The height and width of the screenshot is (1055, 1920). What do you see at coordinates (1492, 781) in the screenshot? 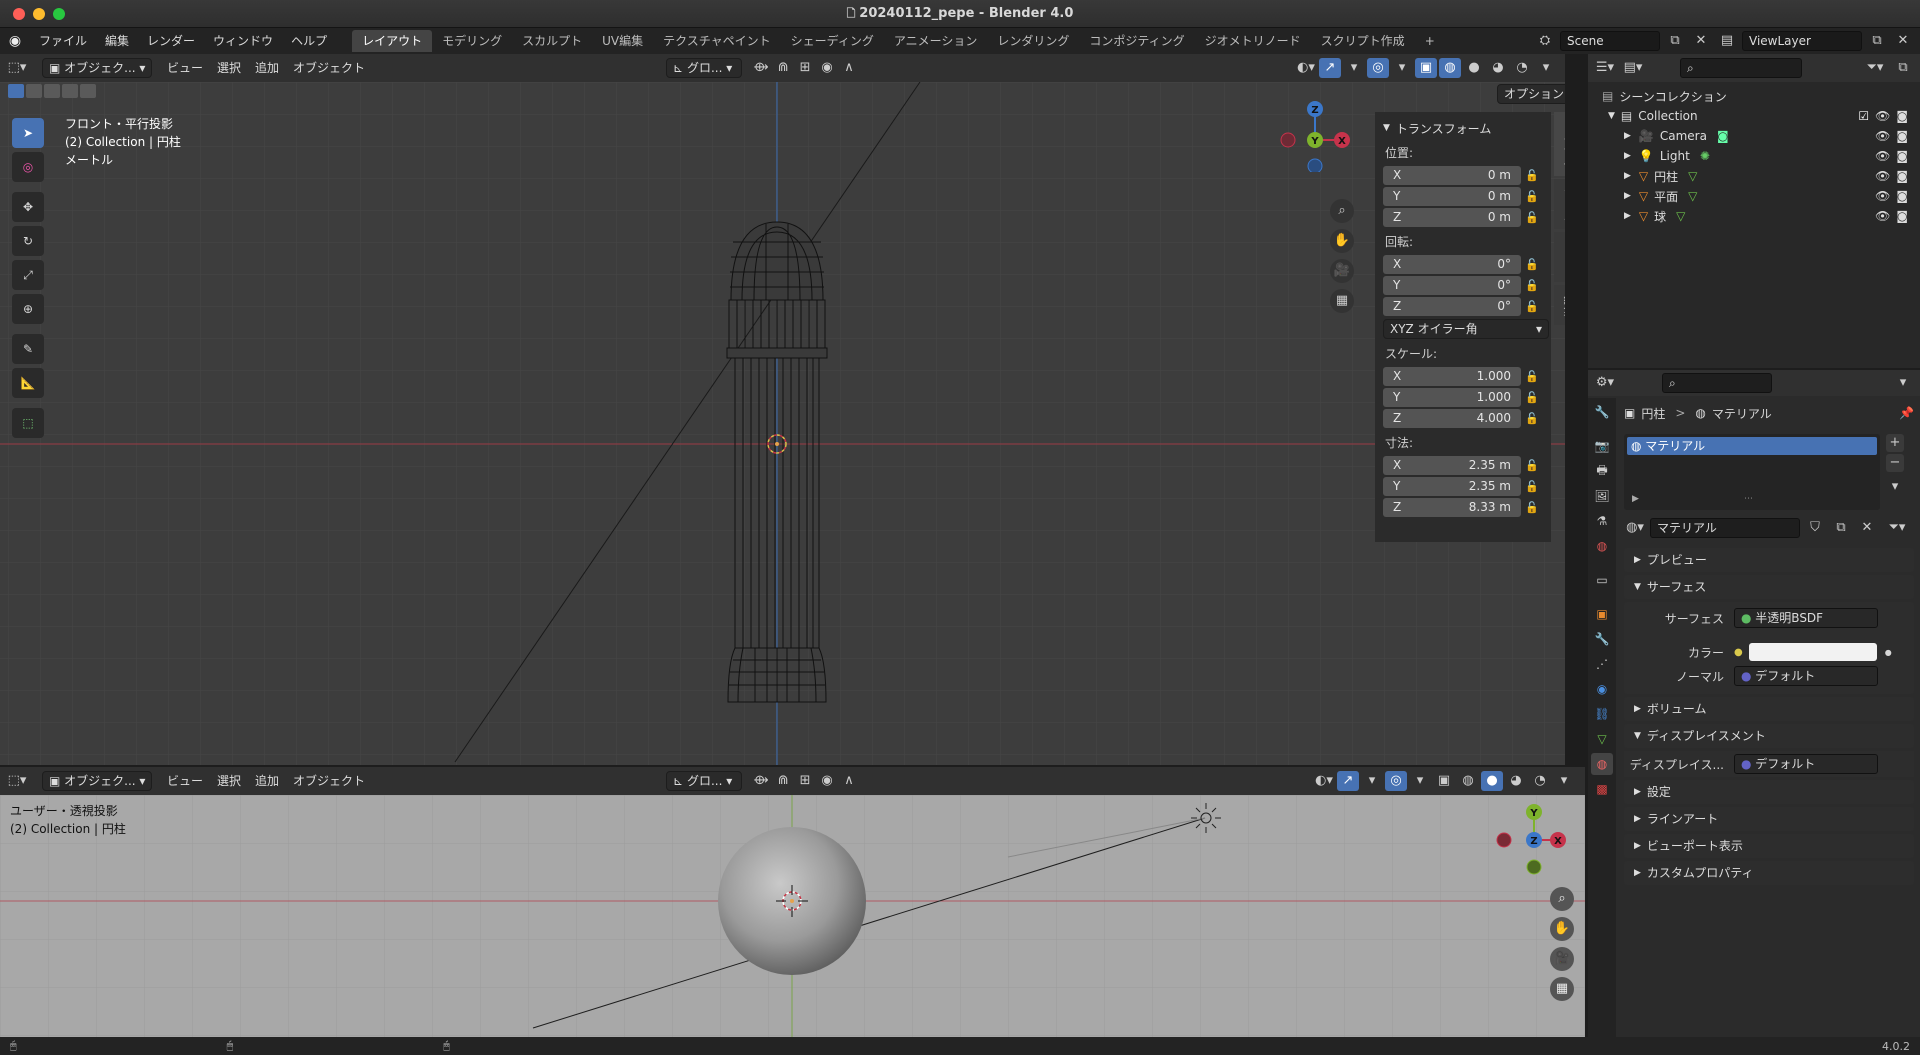
I see `shading-solid-icon: ●` at bounding box center [1492, 781].